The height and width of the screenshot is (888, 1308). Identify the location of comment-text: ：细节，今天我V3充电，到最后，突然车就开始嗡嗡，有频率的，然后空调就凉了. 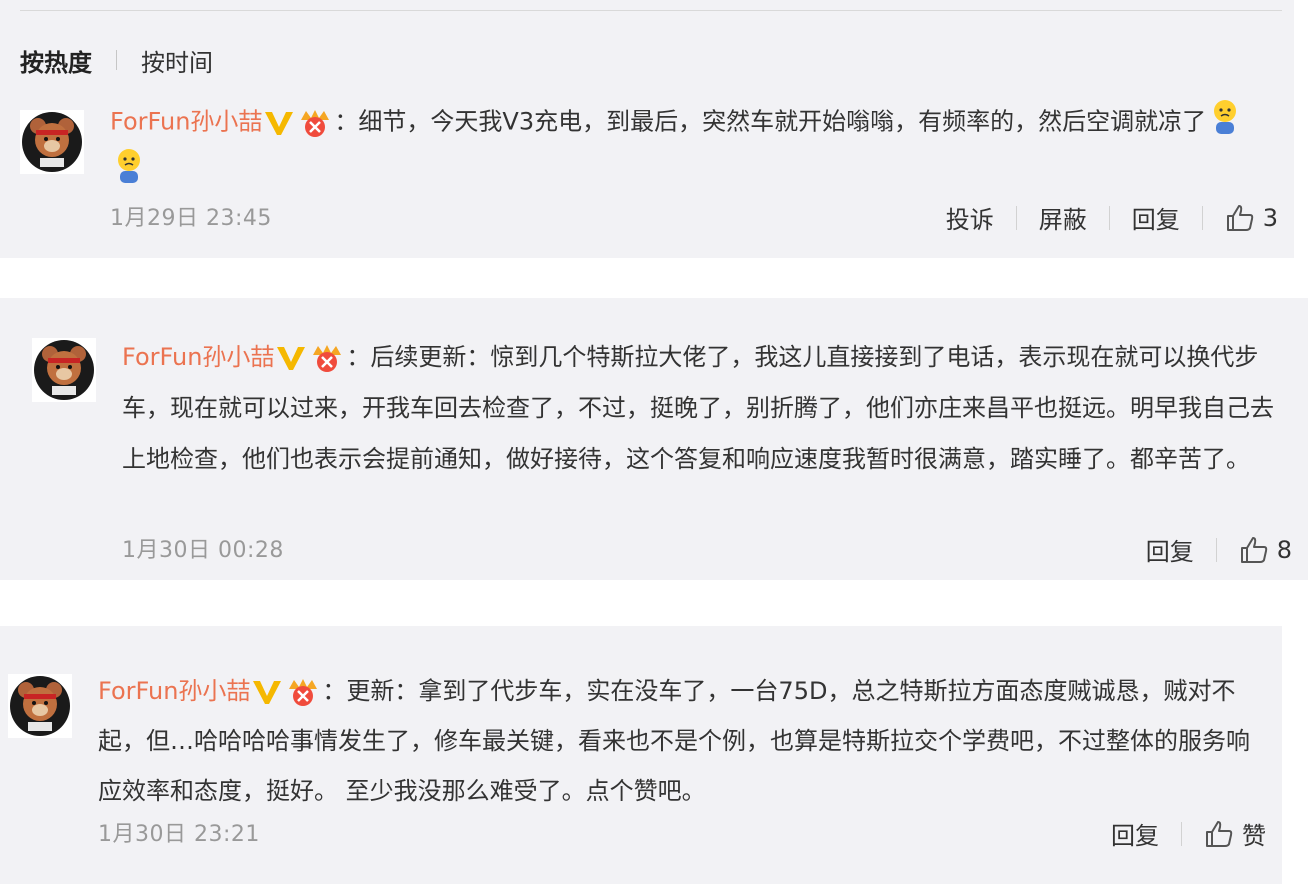
(770, 121).